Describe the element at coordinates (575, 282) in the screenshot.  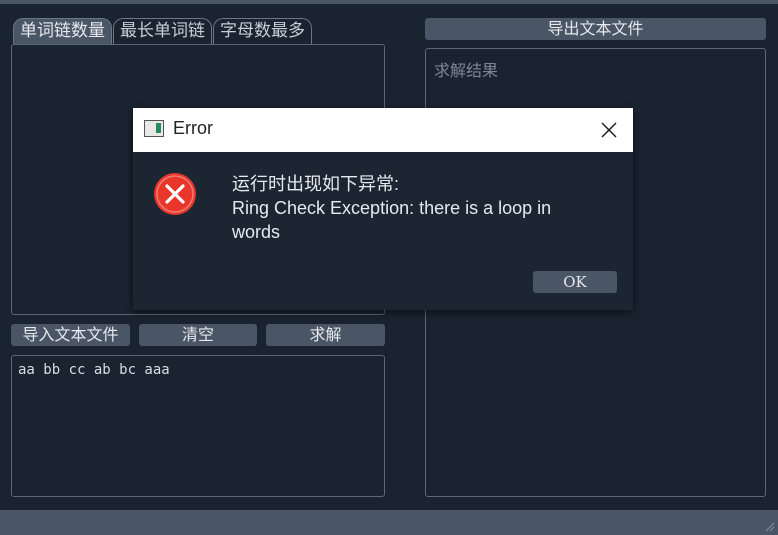
I see `ok-button: OK` at that location.